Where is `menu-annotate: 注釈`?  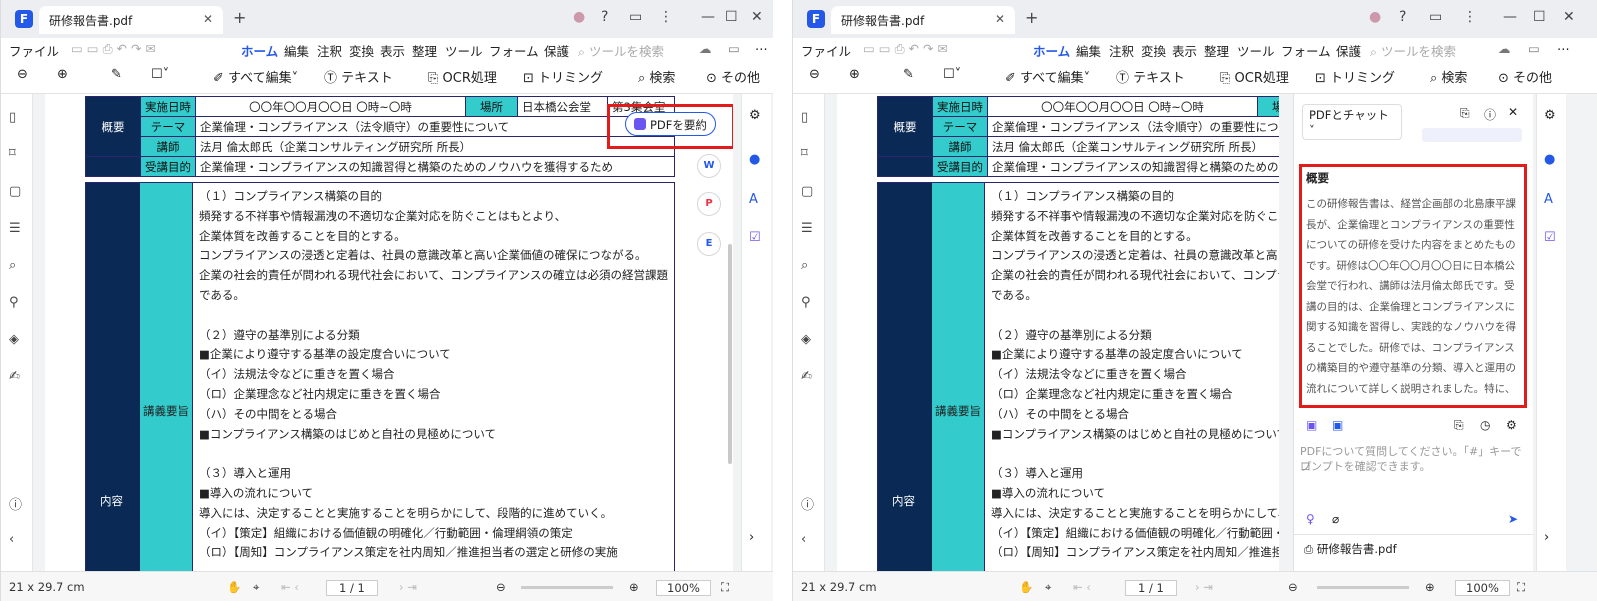
menu-annotate: 注釈 is located at coordinates (329, 50).